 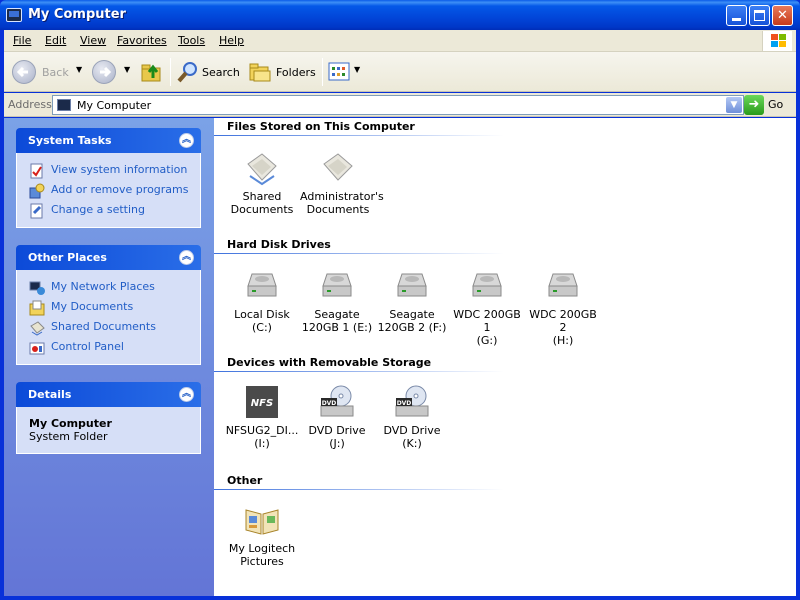 What do you see at coordinates (245, 480) in the screenshot?
I see `group-header-other: Other` at bounding box center [245, 480].